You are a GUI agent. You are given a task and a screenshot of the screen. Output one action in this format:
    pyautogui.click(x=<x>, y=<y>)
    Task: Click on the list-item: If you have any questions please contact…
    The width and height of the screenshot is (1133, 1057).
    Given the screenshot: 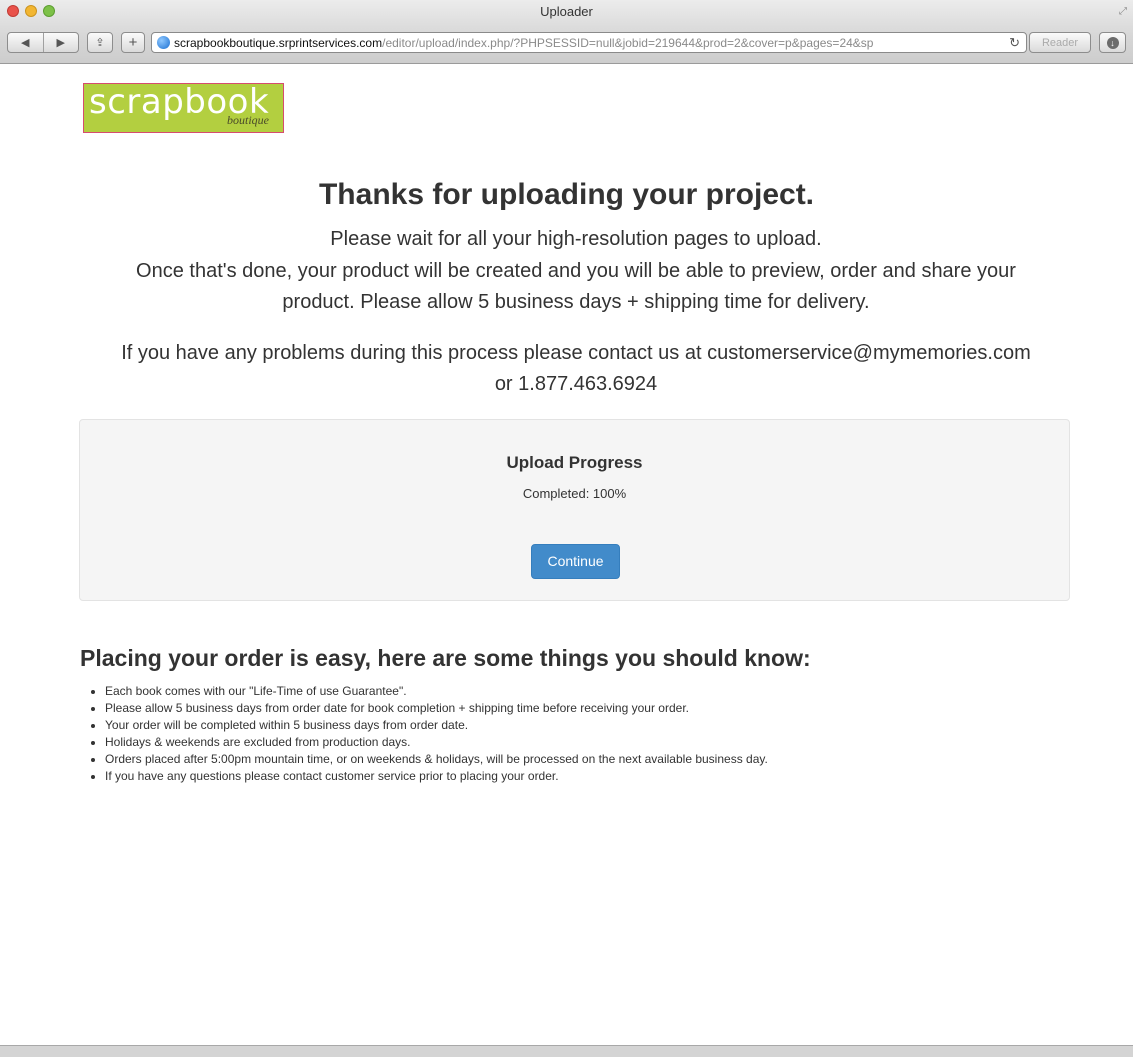 What is the action you would take?
    pyautogui.click(x=436, y=776)
    